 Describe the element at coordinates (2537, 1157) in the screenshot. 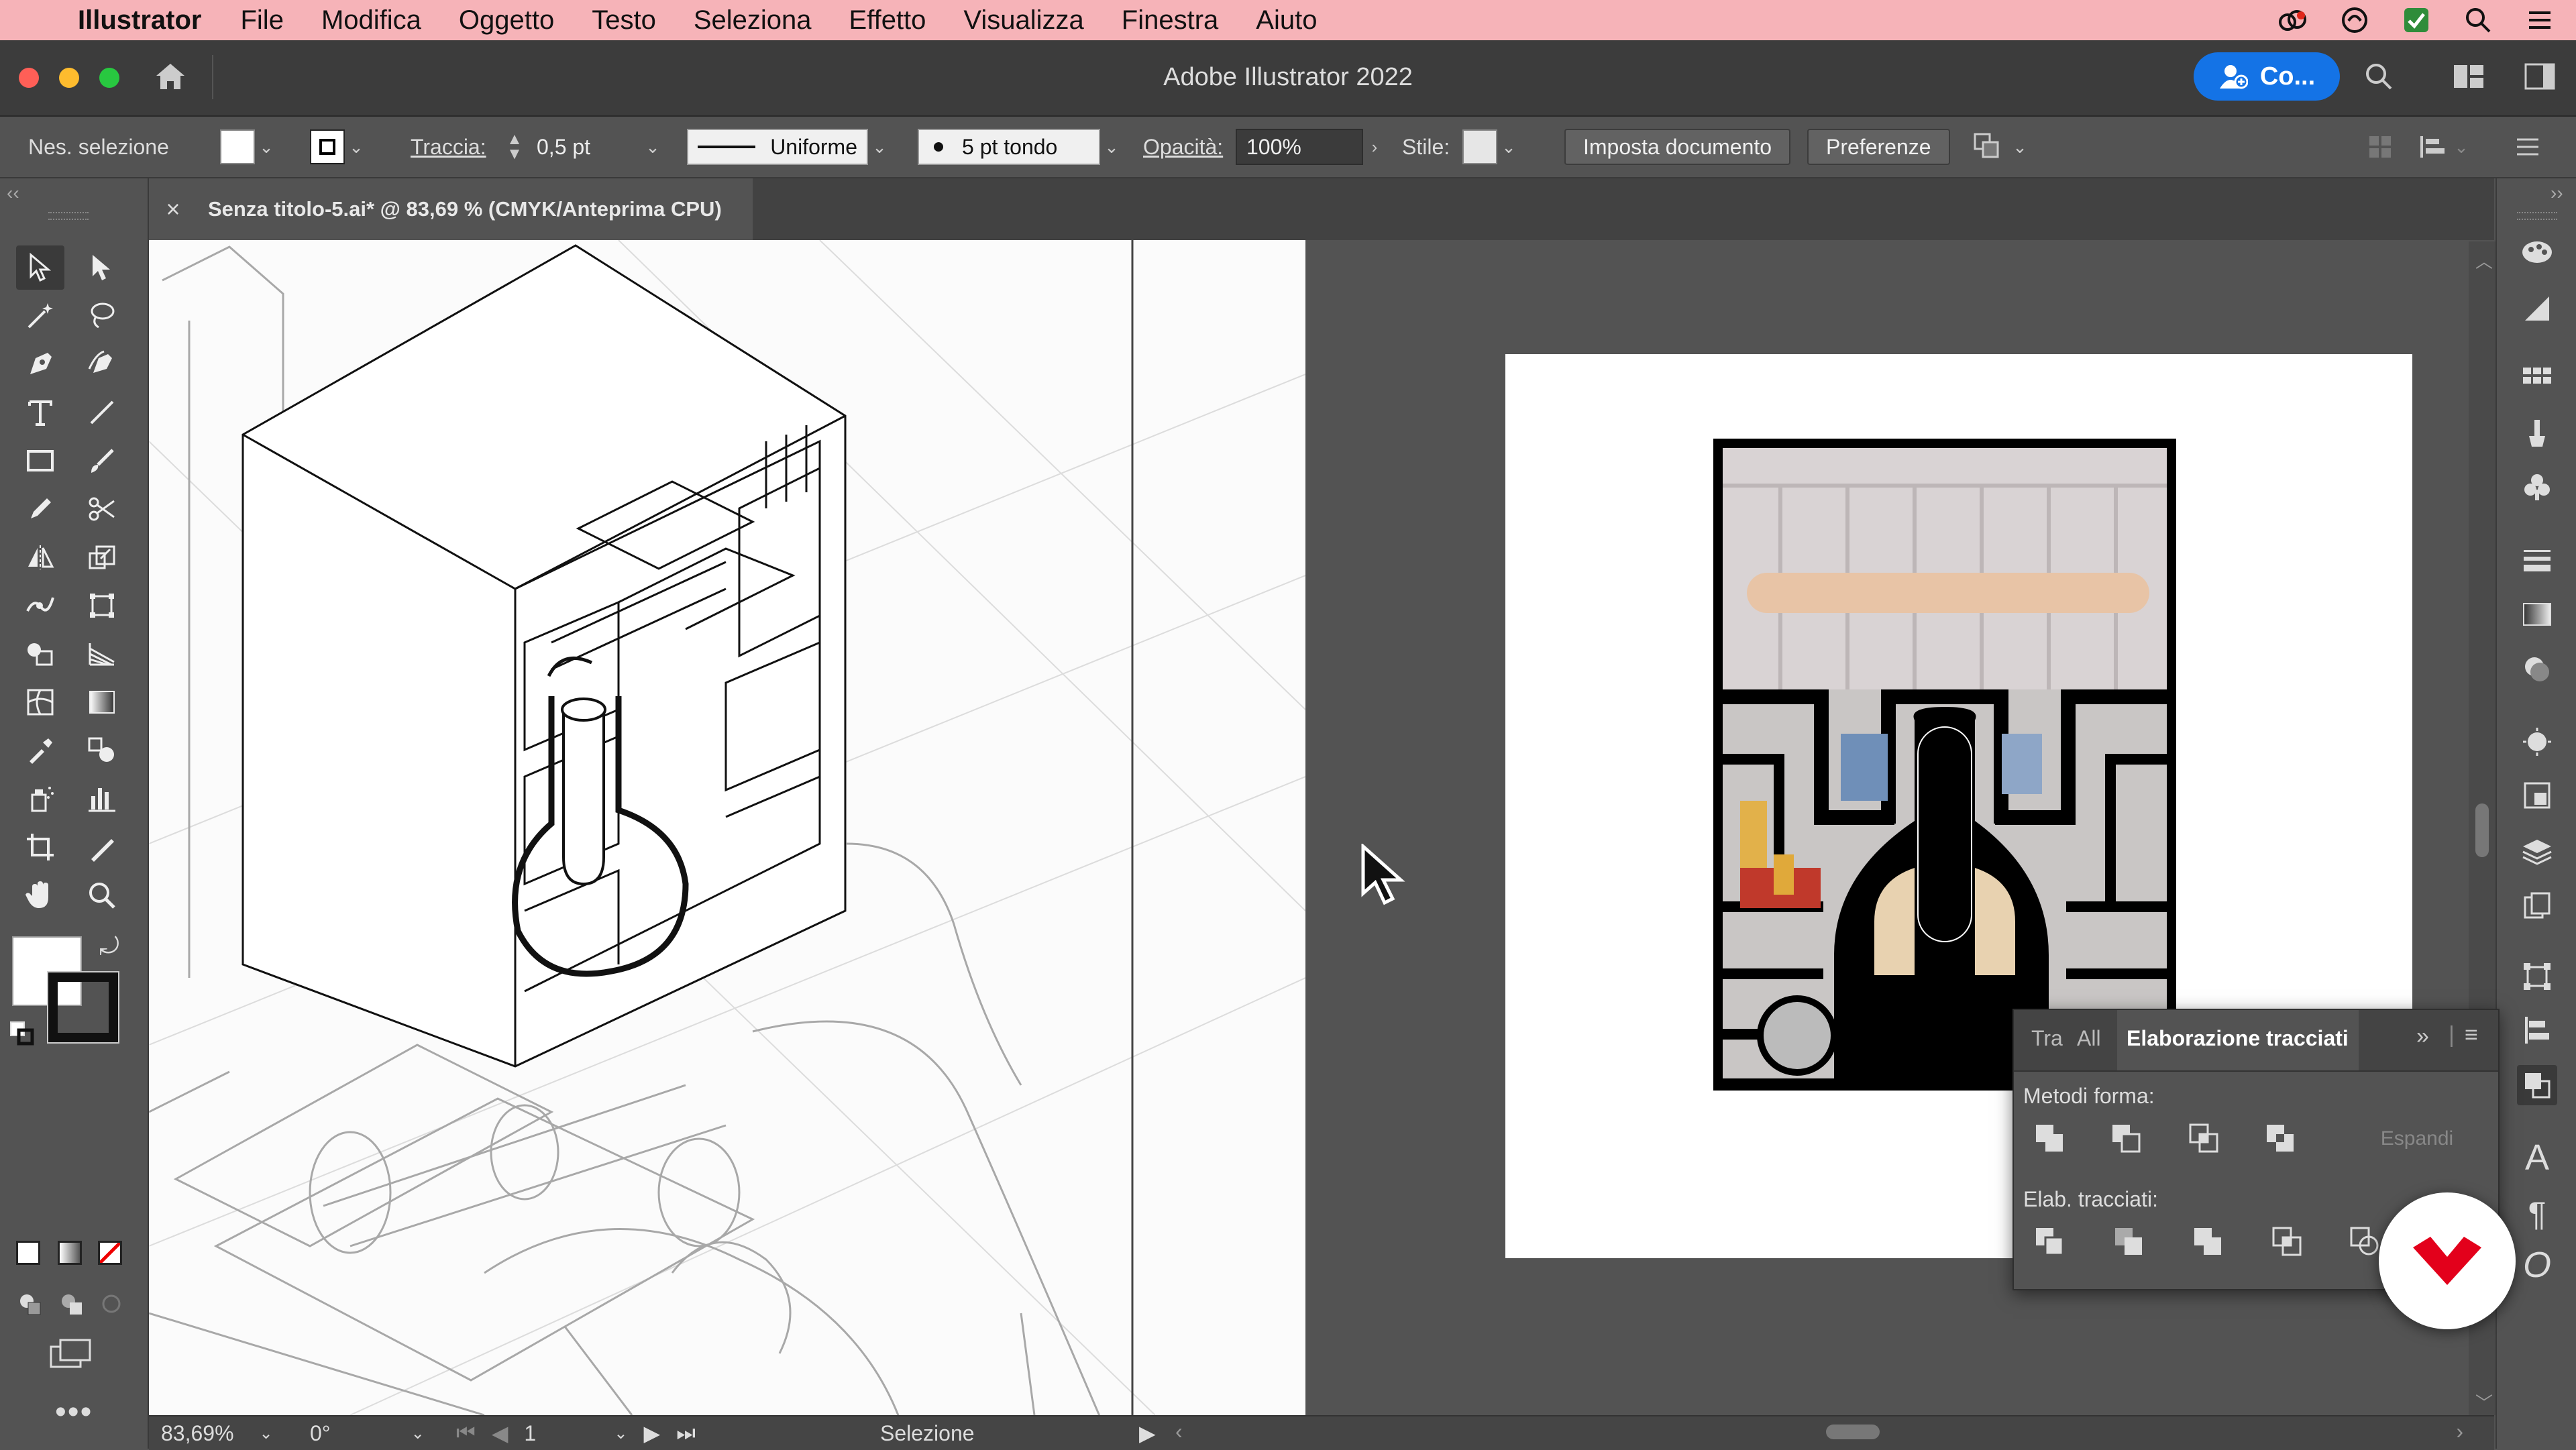

I see `character-icon: A` at that location.